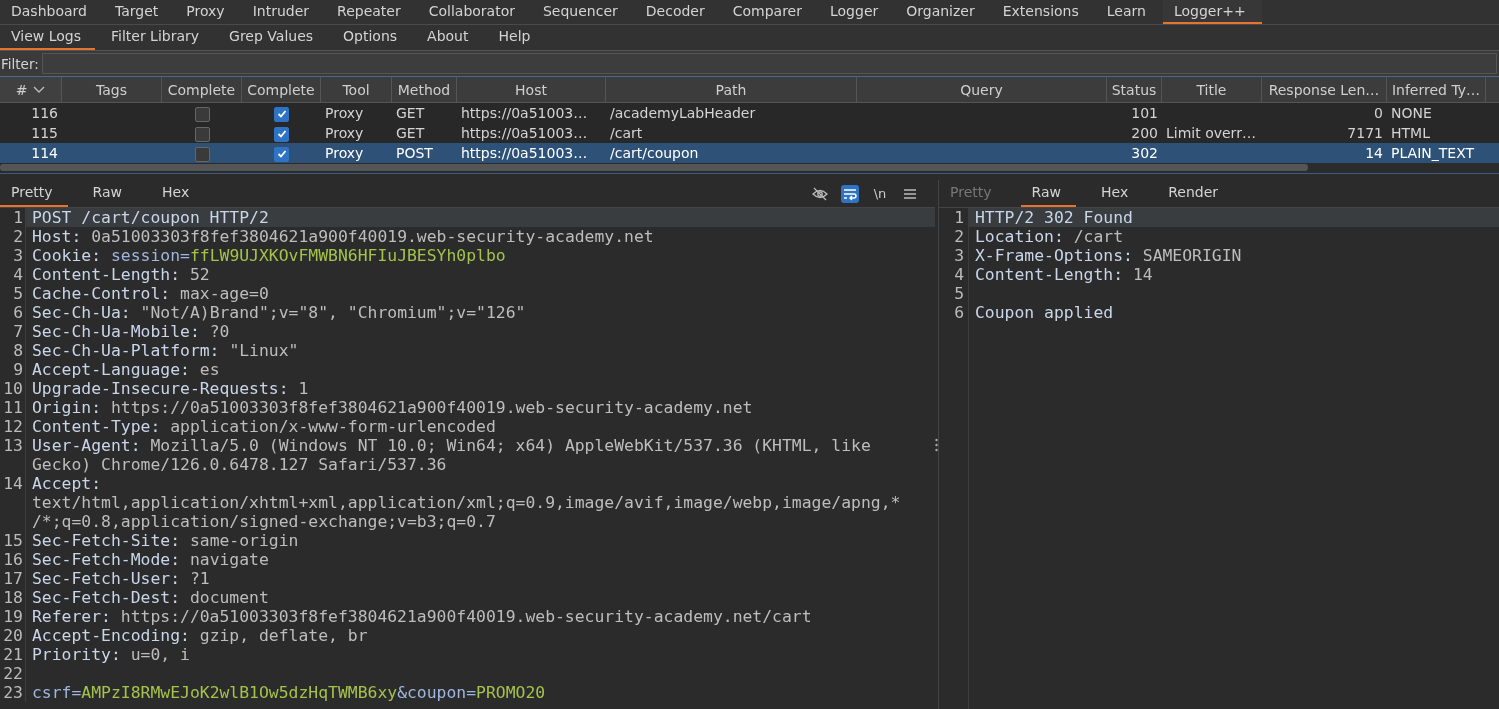  Describe the element at coordinates (654, 167) in the screenshot. I see `scrollbar-thumb` at that location.